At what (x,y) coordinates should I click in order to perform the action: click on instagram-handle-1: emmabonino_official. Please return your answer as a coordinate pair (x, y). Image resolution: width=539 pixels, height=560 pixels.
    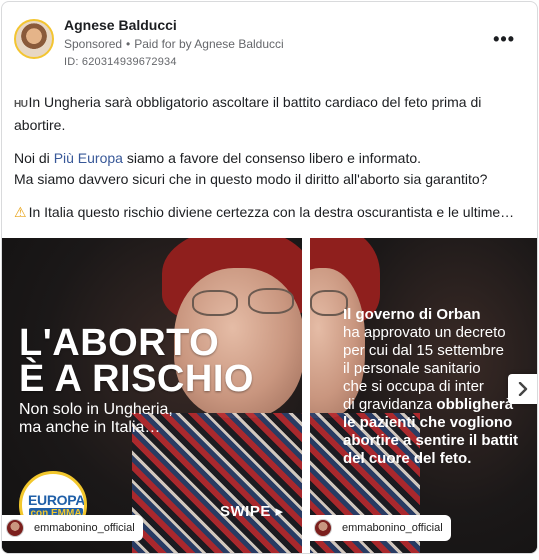
    Looking at the image, I should click on (72, 528).